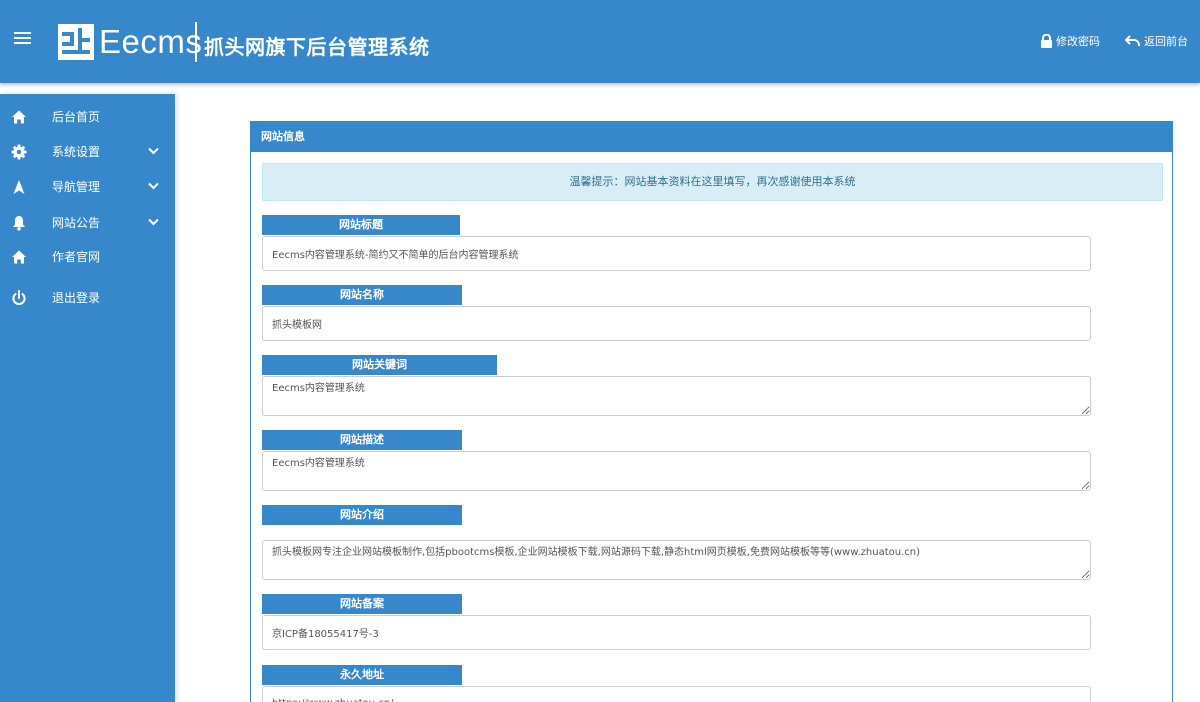  I want to click on sidebar-item-label: 退出登录, so click(76, 298).